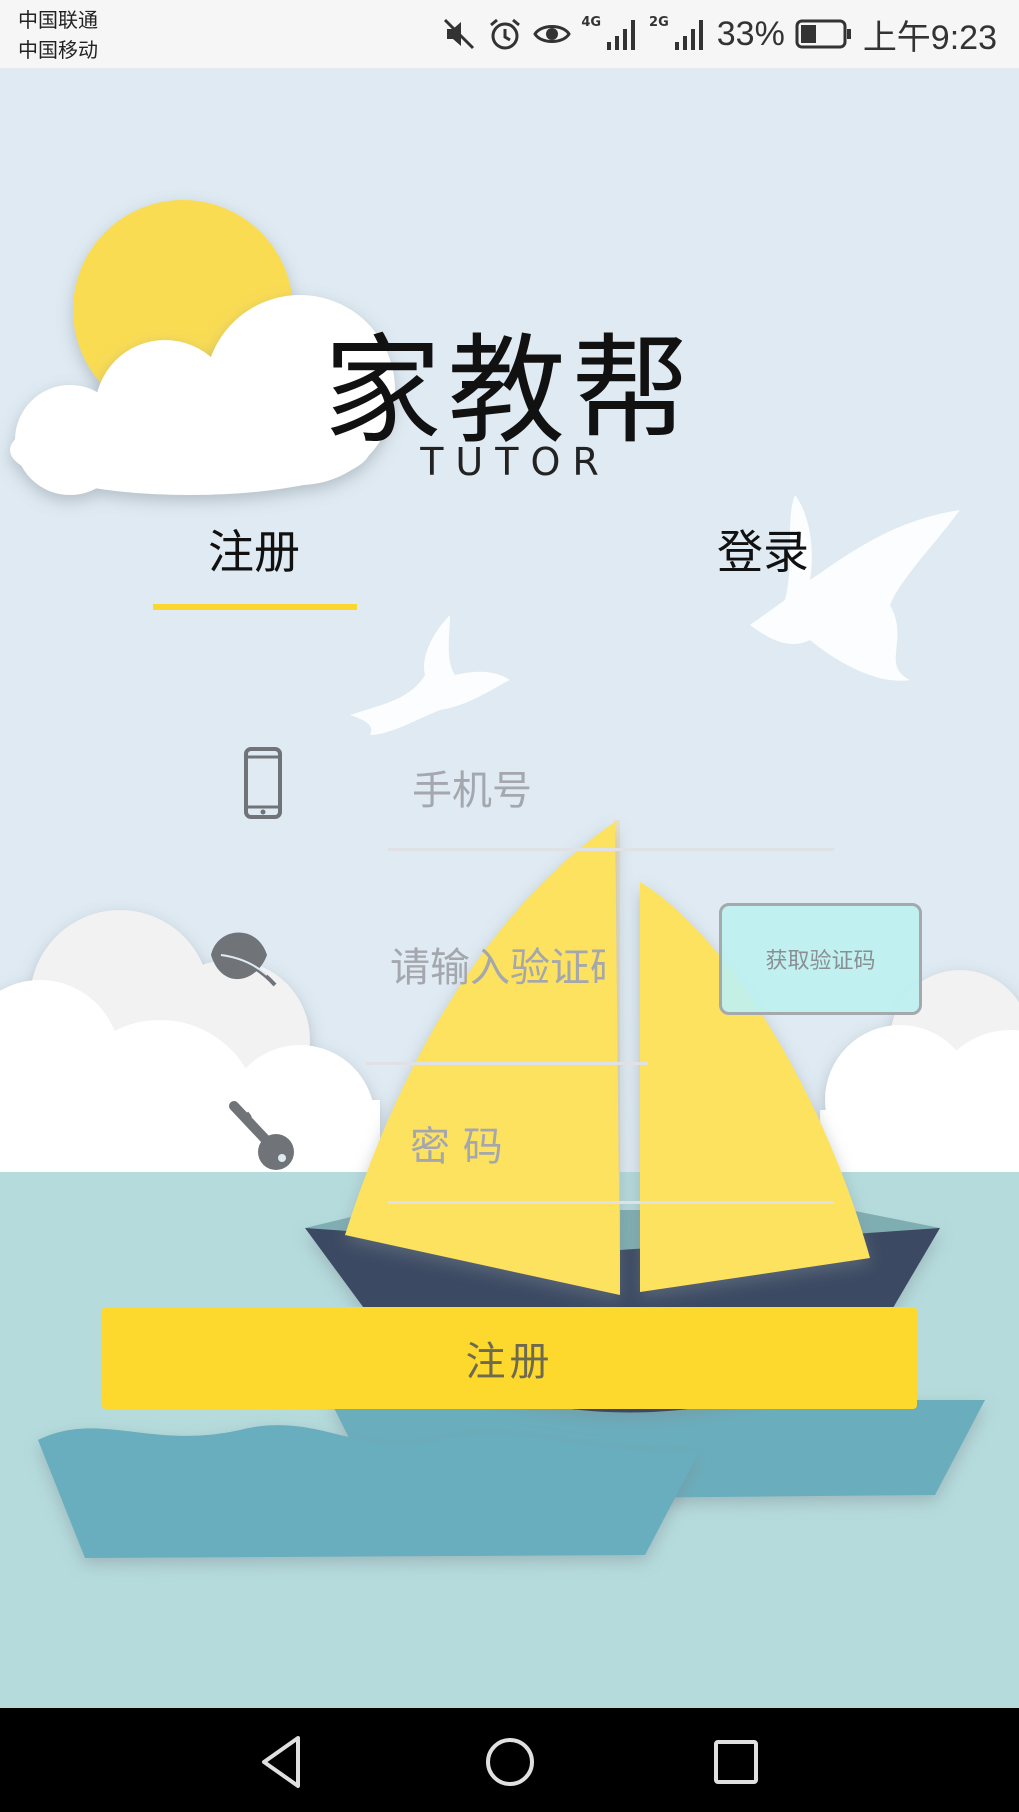  I want to click on password-input: 密 码, so click(620, 1143).